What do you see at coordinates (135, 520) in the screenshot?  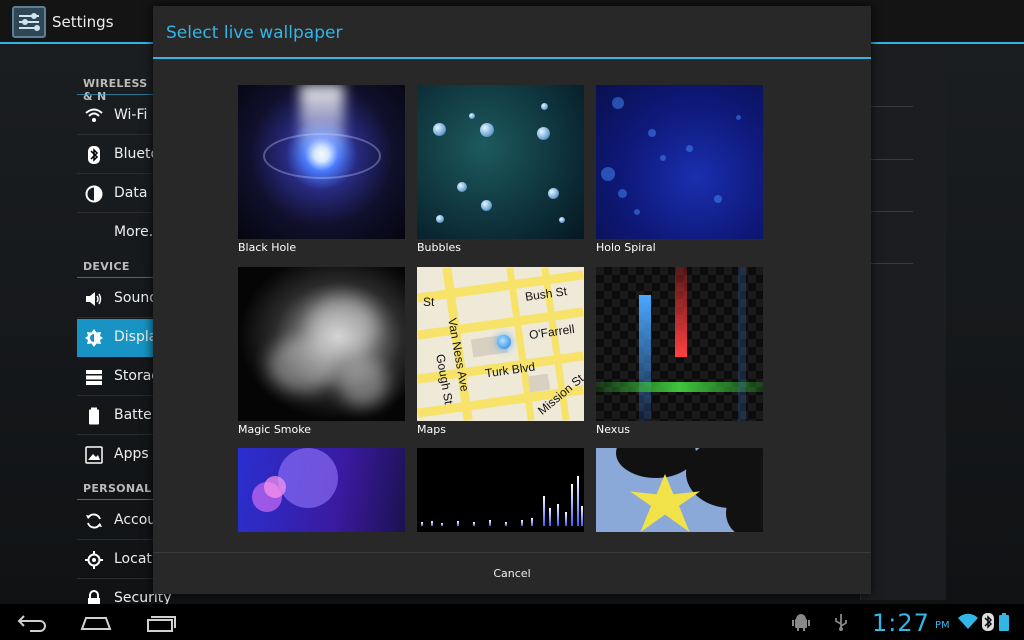 I see `settings-item-label: Accou` at bounding box center [135, 520].